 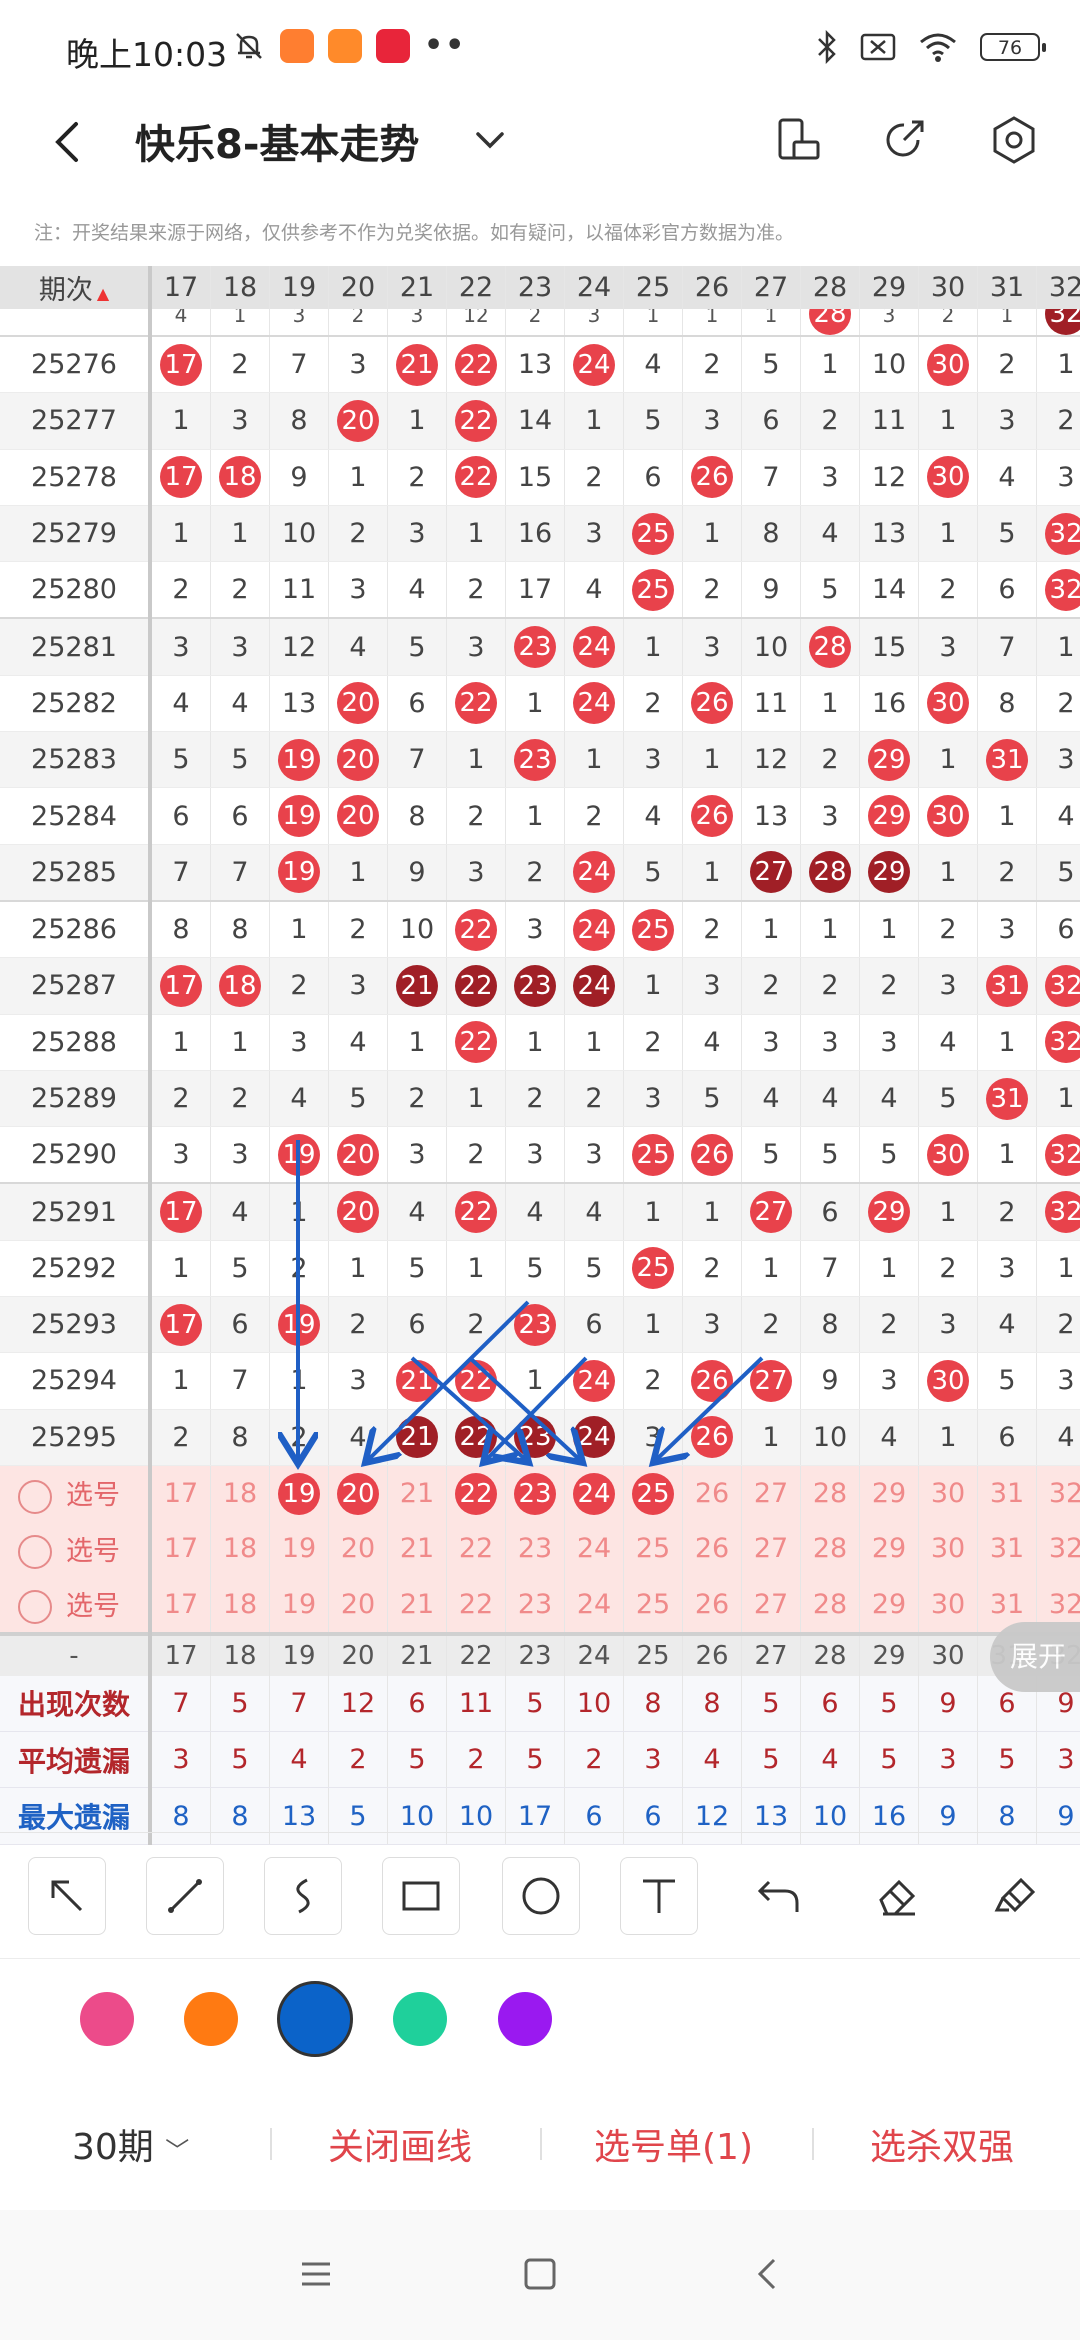 I want to click on column-footer: 24, so click(x=594, y=1653).